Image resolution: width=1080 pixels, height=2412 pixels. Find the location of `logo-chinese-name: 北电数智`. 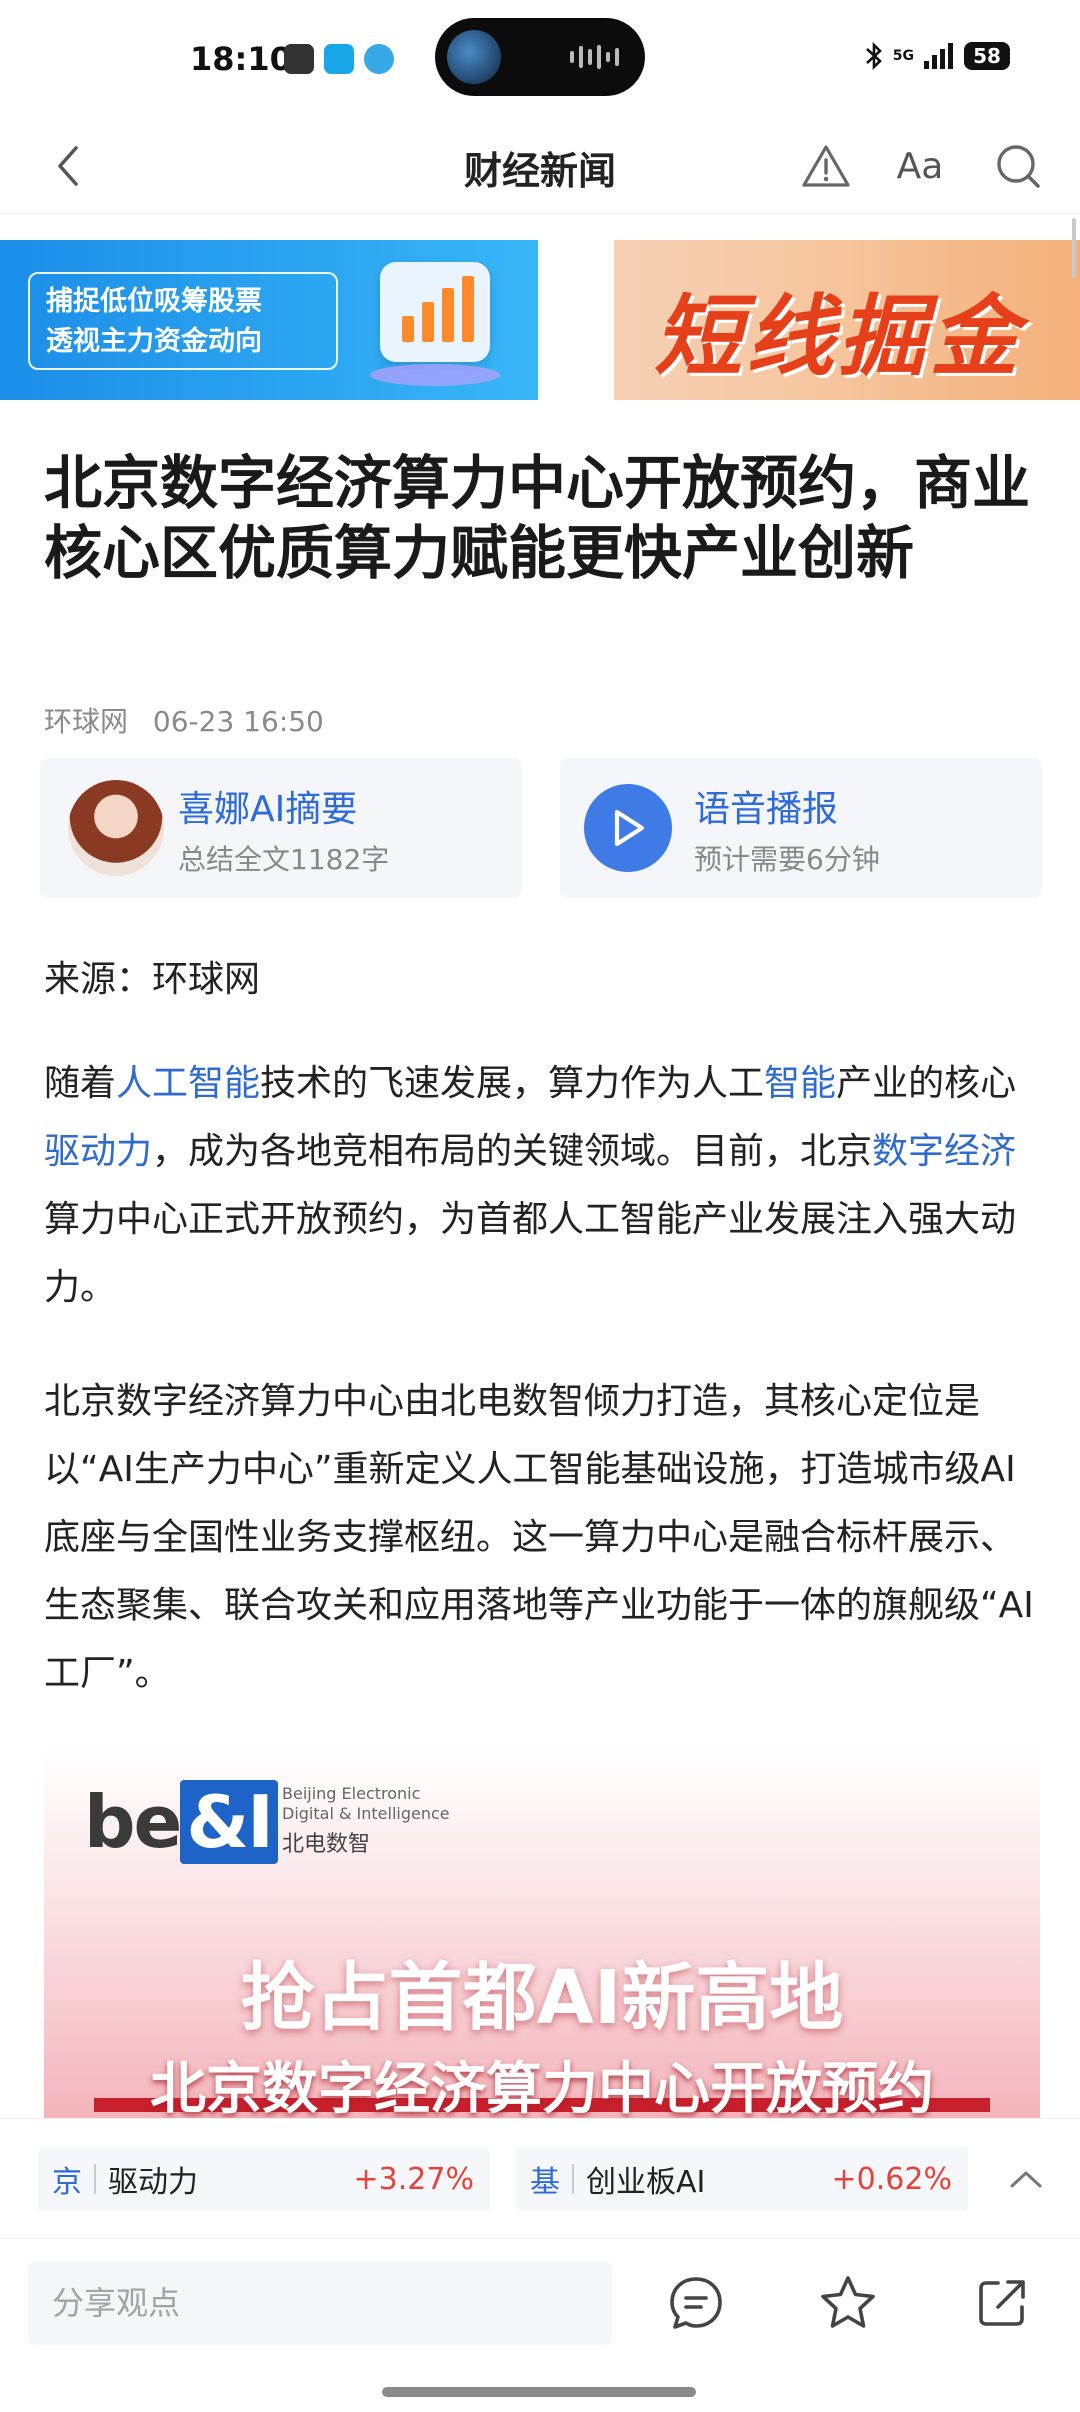

logo-chinese-name: 北电数智 is located at coordinates (326, 1844).